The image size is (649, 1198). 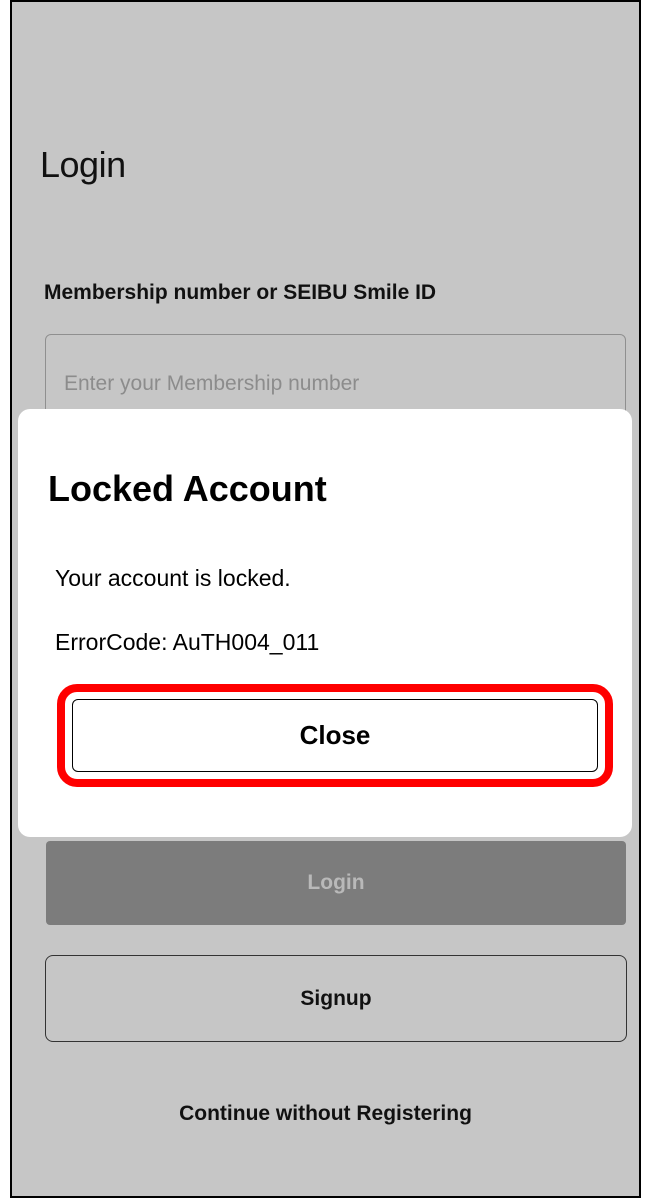 What do you see at coordinates (240, 292) in the screenshot?
I see `membership-field-label: Membership number or SEIBU Smile ID` at bounding box center [240, 292].